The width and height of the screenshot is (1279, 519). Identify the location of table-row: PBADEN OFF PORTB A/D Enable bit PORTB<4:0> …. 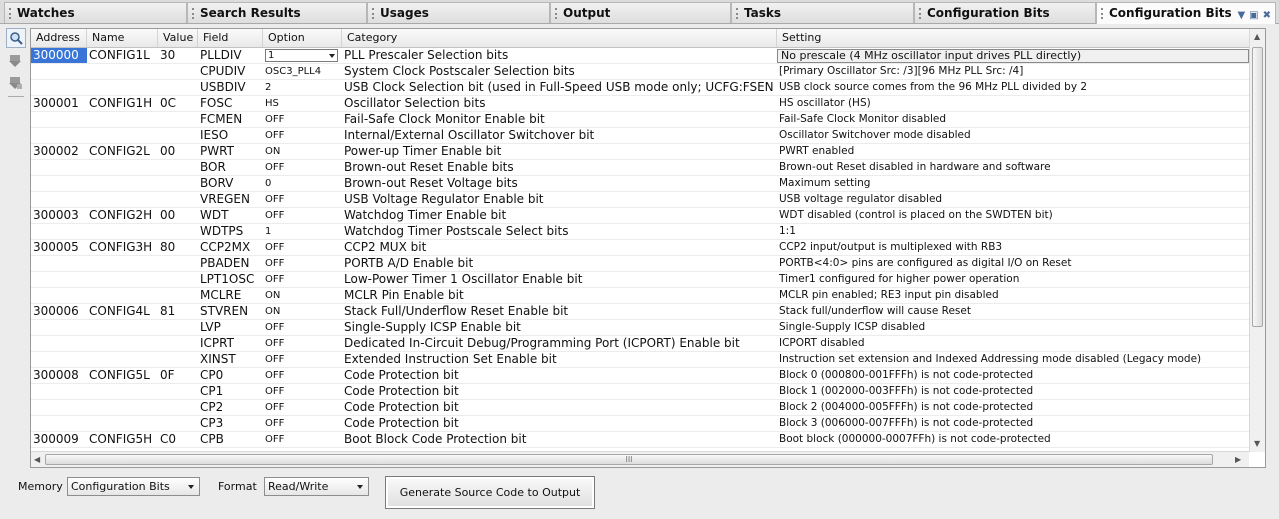
(640, 264).